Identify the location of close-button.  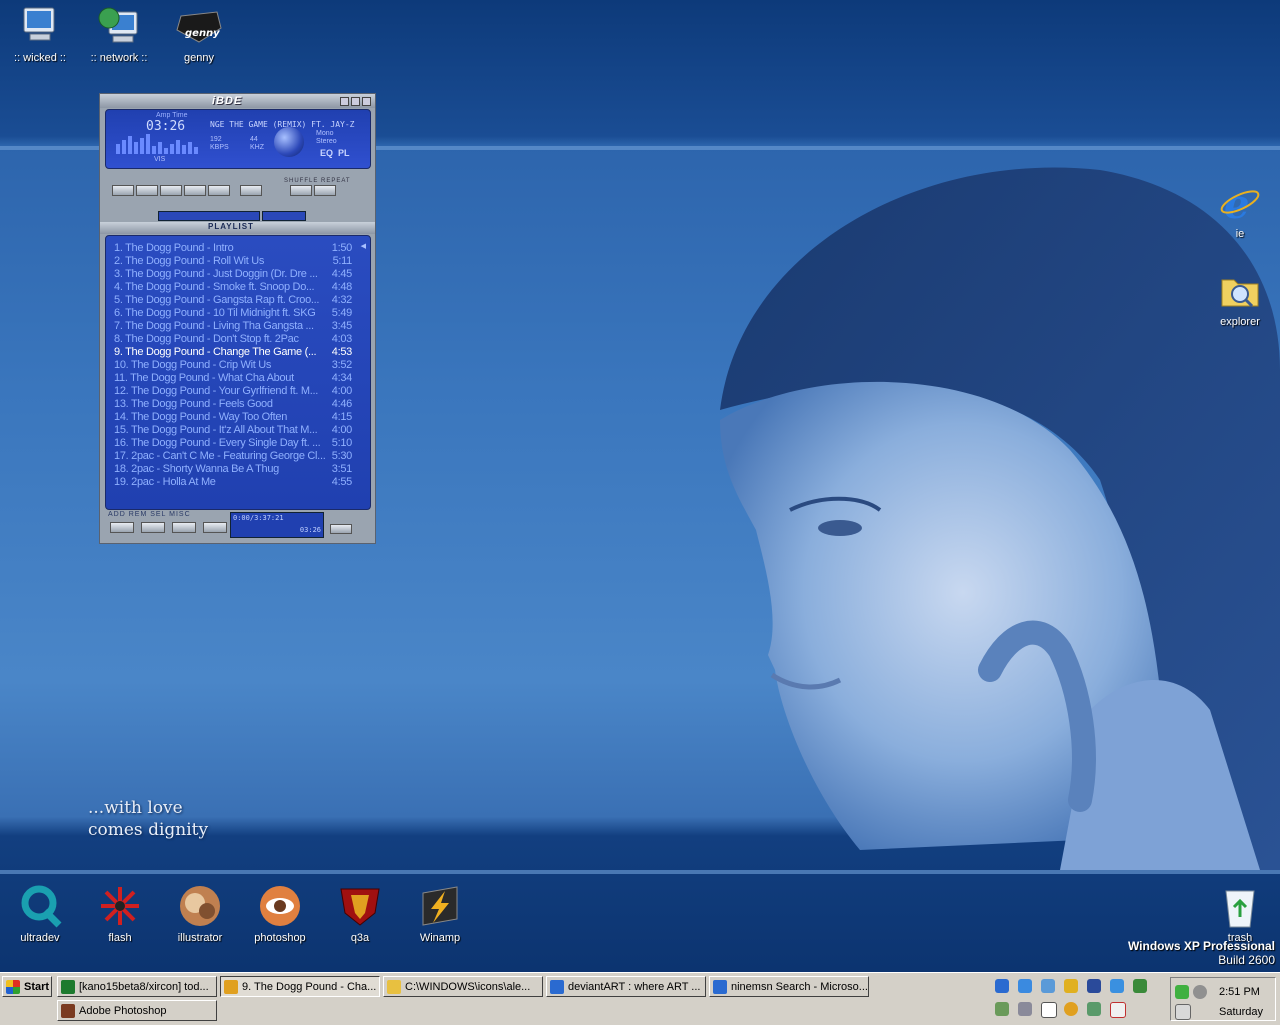
(366, 101).